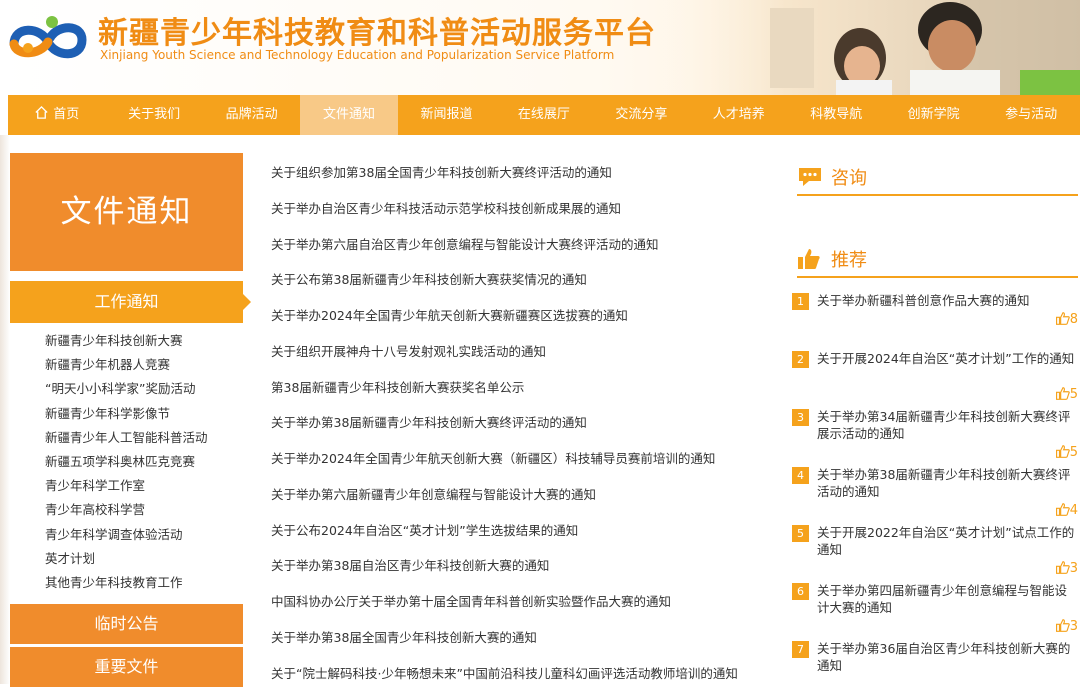  I want to click on list-item: 1 关于举办新疆科普创意作品大赛的通知 8, so click(936, 321).